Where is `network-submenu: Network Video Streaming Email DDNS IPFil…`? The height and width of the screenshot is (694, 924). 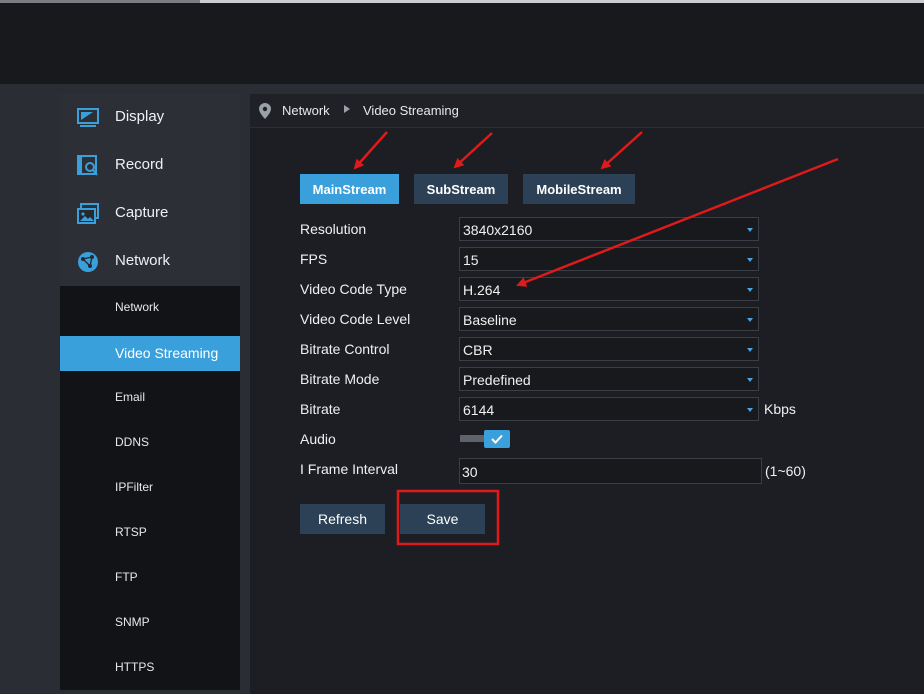 network-submenu: Network Video Streaming Email DDNS IPFil… is located at coordinates (150, 488).